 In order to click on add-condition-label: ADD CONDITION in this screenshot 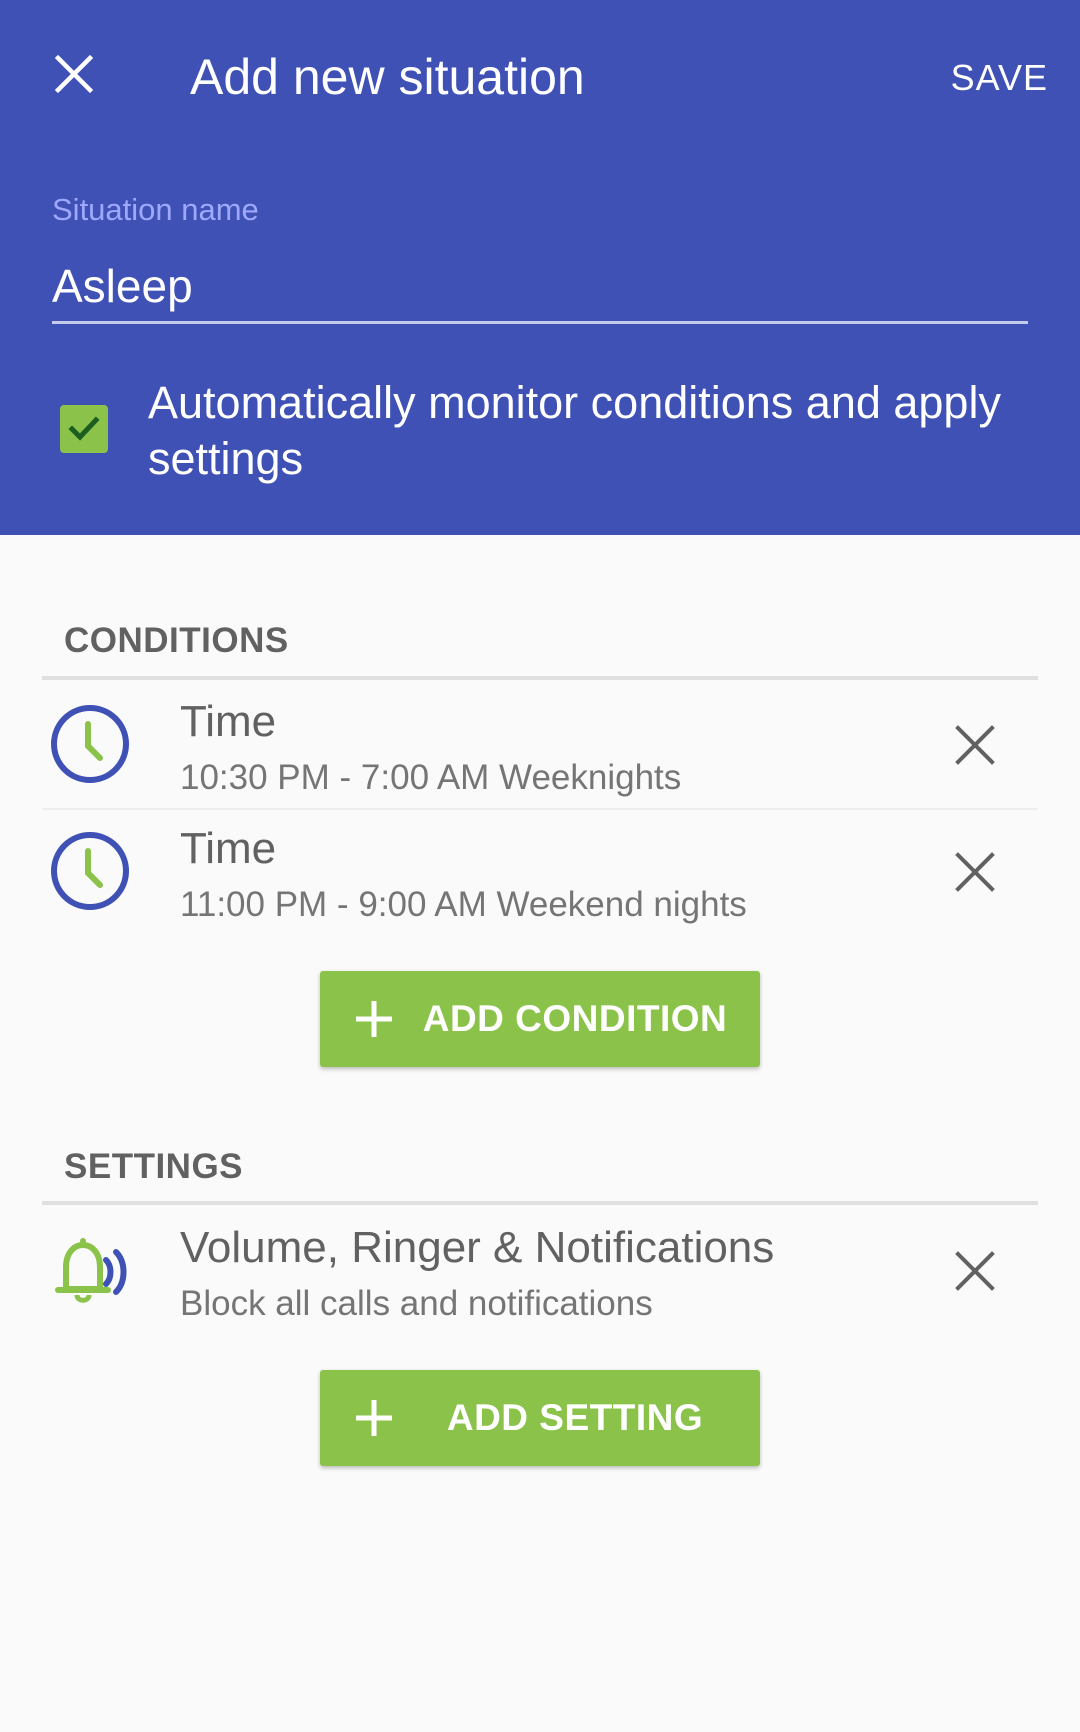, I will do `click(575, 1018)`.